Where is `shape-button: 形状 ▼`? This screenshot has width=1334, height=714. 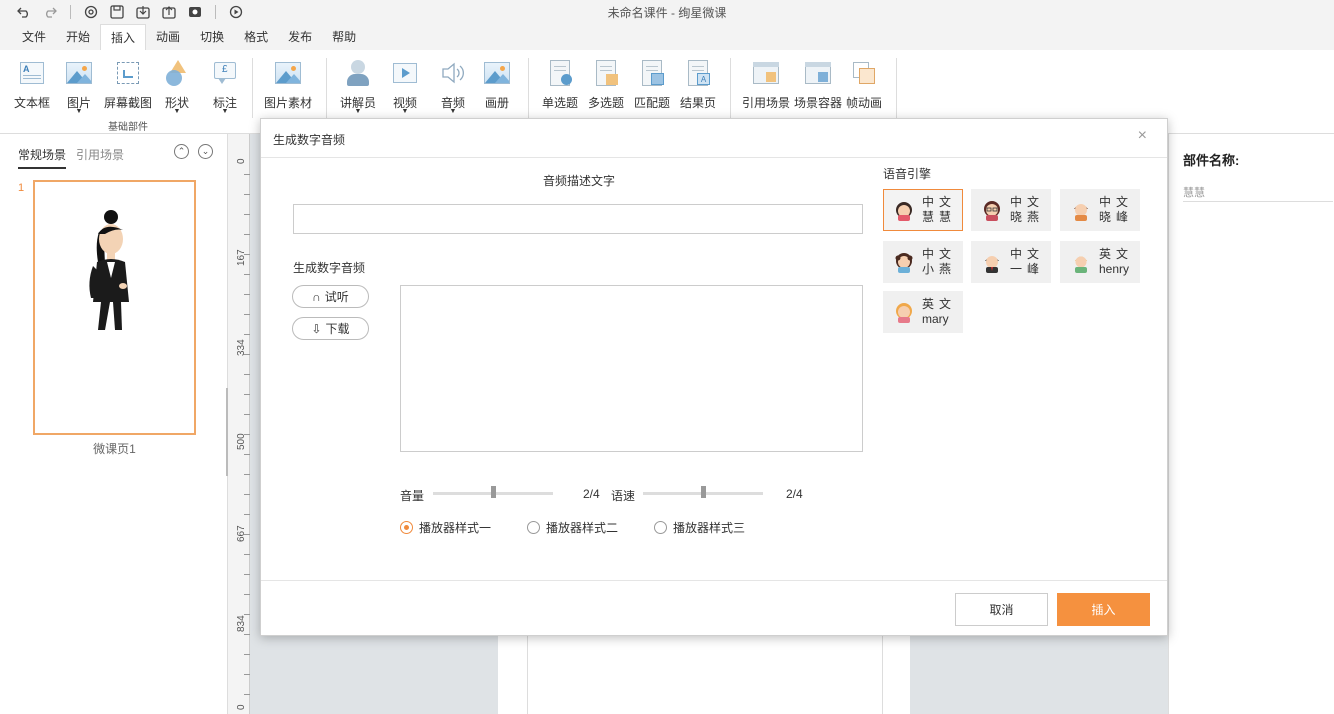
shape-button: 形状 ▼ is located at coordinates (177, 86).